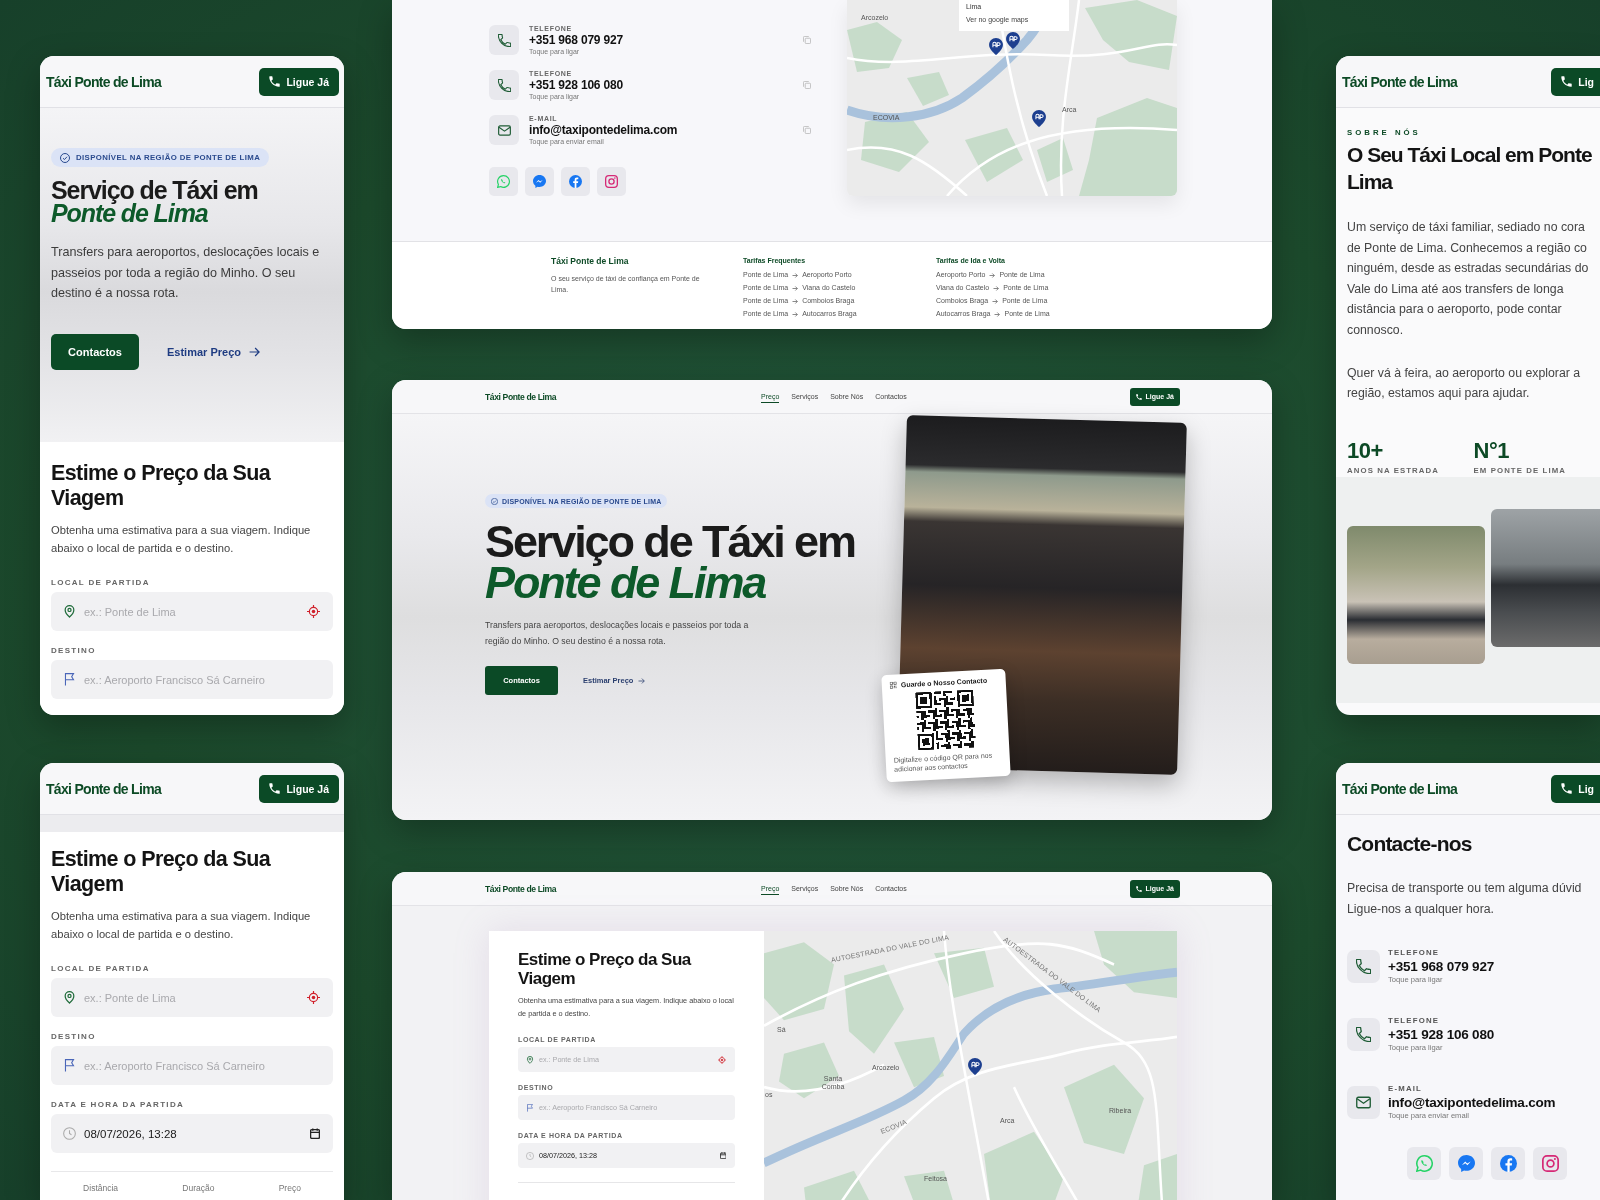 This screenshot has width=1600, height=1200. What do you see at coordinates (1465, 899) in the screenshot?
I see `section-text: Precisa de transporte ou tem alguma dúvid Ligue-nos a qualquer hora.` at bounding box center [1465, 899].